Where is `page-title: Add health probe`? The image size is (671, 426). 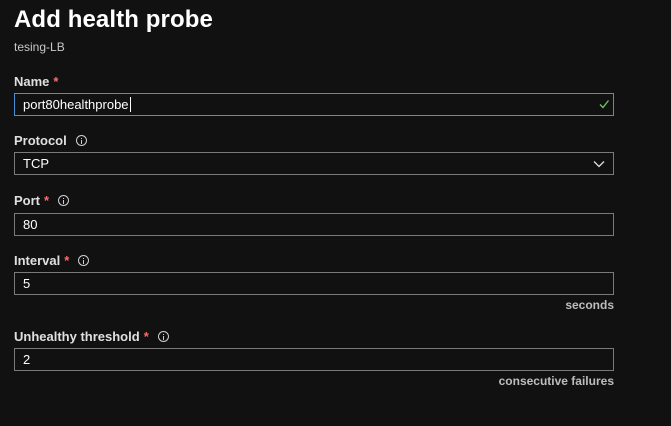 page-title: Add health probe is located at coordinates (113, 19).